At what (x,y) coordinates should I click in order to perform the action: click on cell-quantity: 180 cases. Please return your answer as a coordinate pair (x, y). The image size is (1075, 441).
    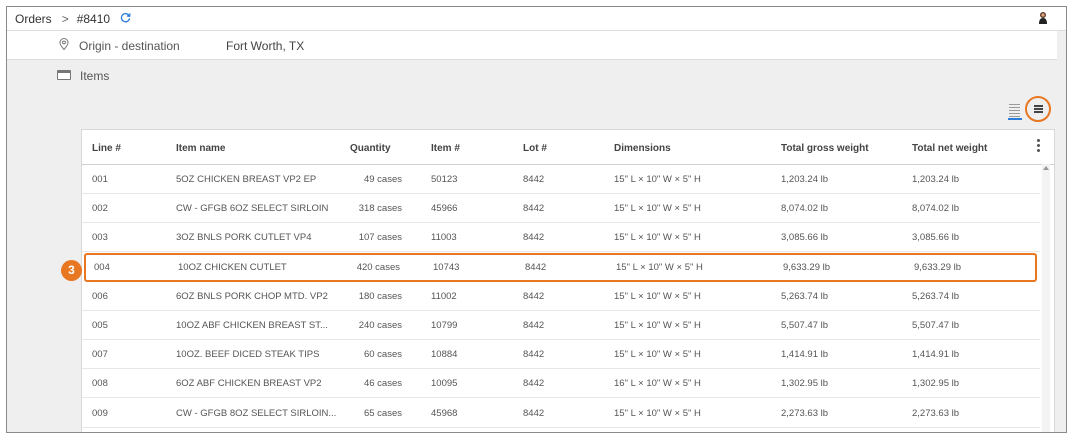
    Looking at the image, I should click on (380, 296).